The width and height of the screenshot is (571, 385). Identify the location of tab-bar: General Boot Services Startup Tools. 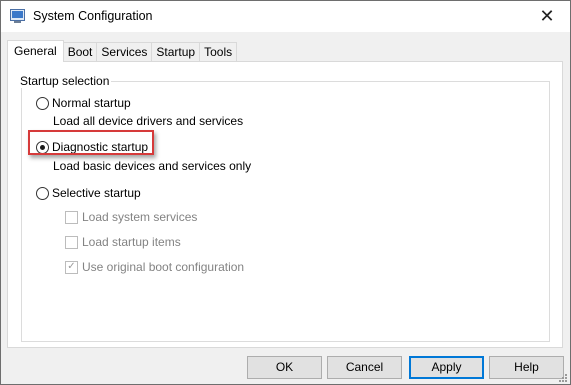
(122, 51).